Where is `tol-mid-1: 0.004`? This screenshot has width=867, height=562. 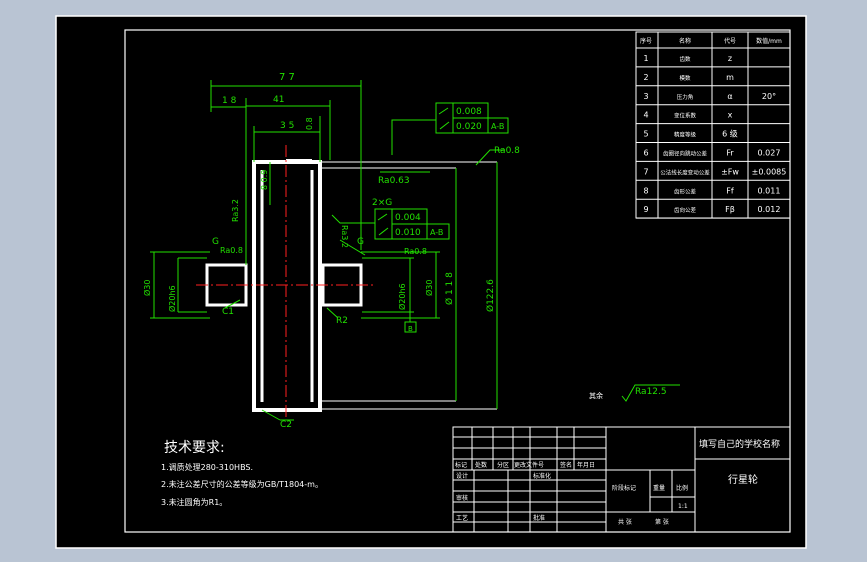
tol-mid-1: 0.004 is located at coordinates (408, 218).